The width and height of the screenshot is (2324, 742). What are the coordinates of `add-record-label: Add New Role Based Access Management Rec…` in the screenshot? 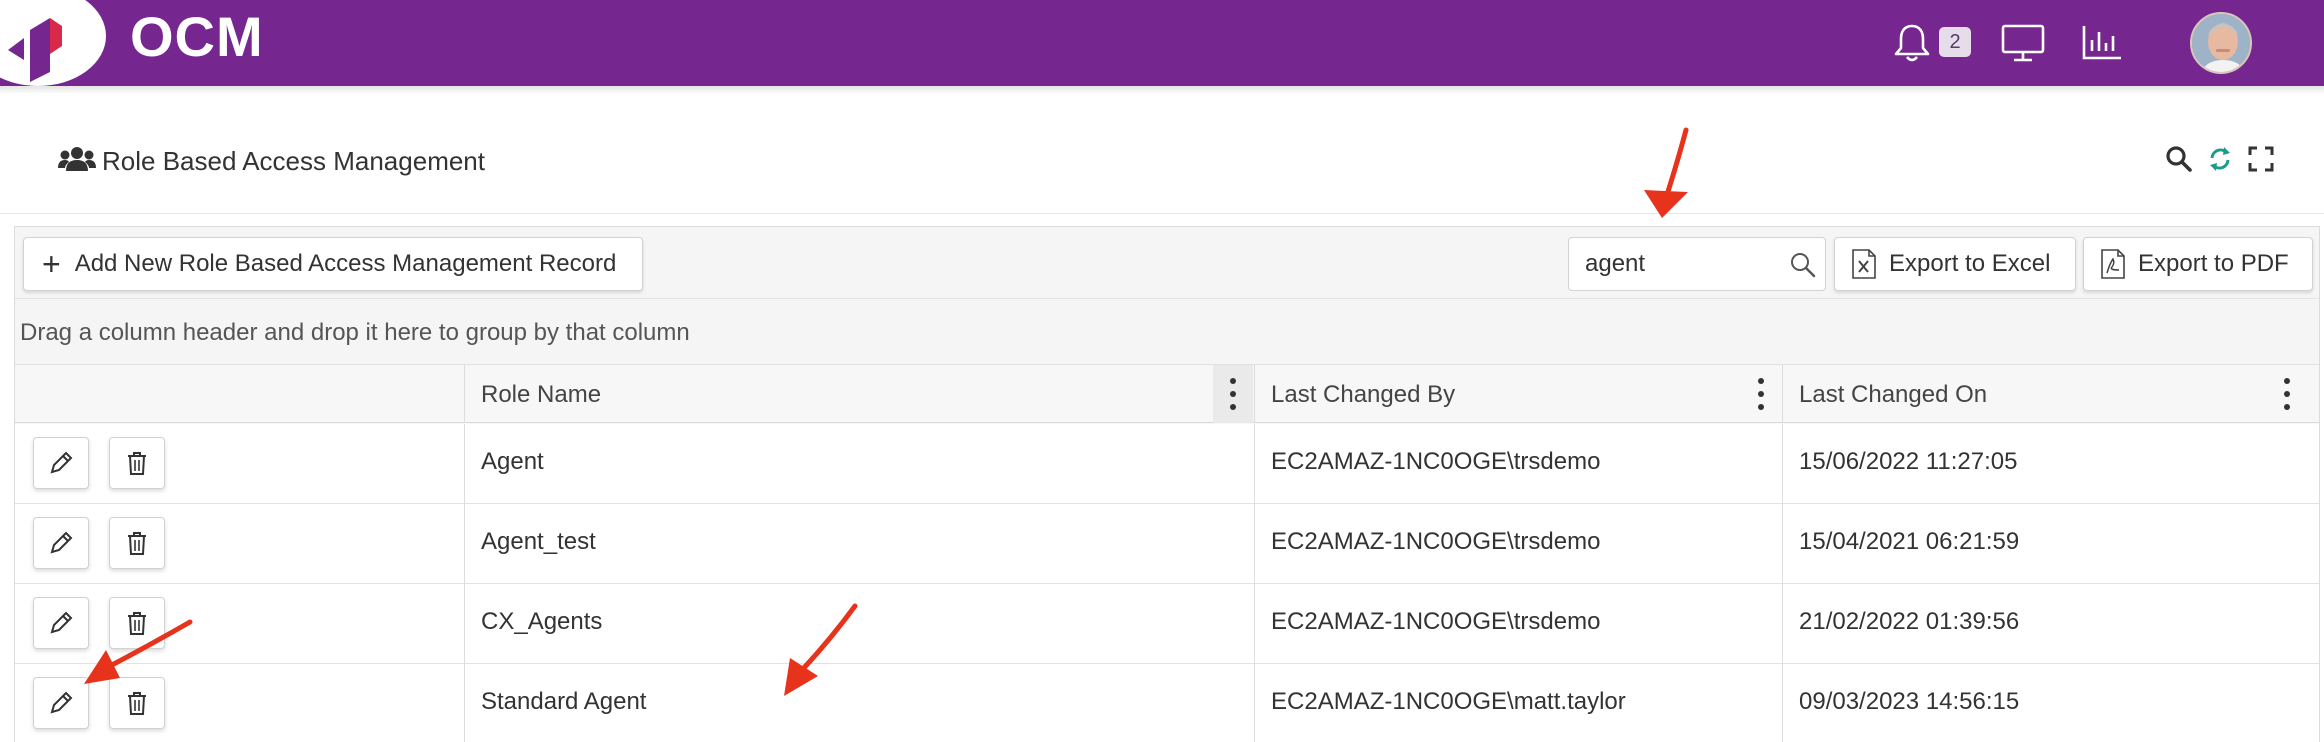 It's located at (345, 263).